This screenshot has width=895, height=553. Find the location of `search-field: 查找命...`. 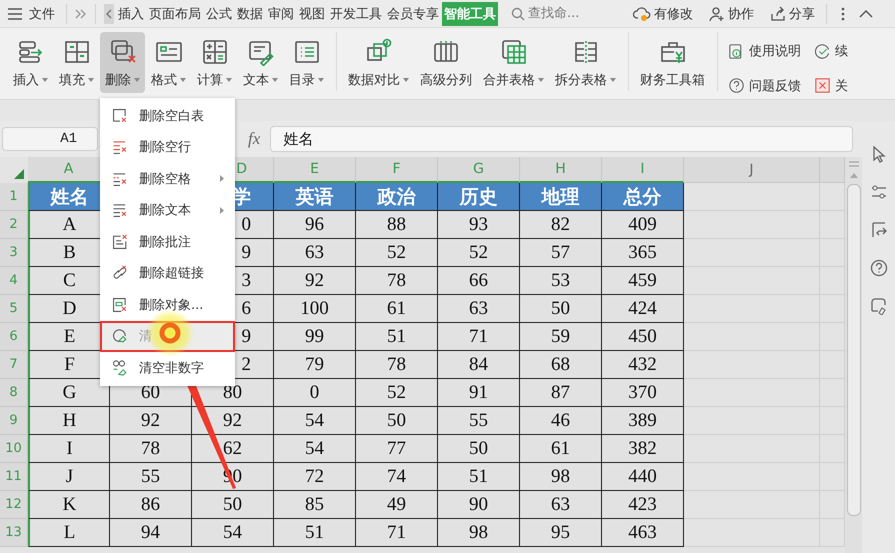

search-field: 查找命... is located at coordinates (559, 13).